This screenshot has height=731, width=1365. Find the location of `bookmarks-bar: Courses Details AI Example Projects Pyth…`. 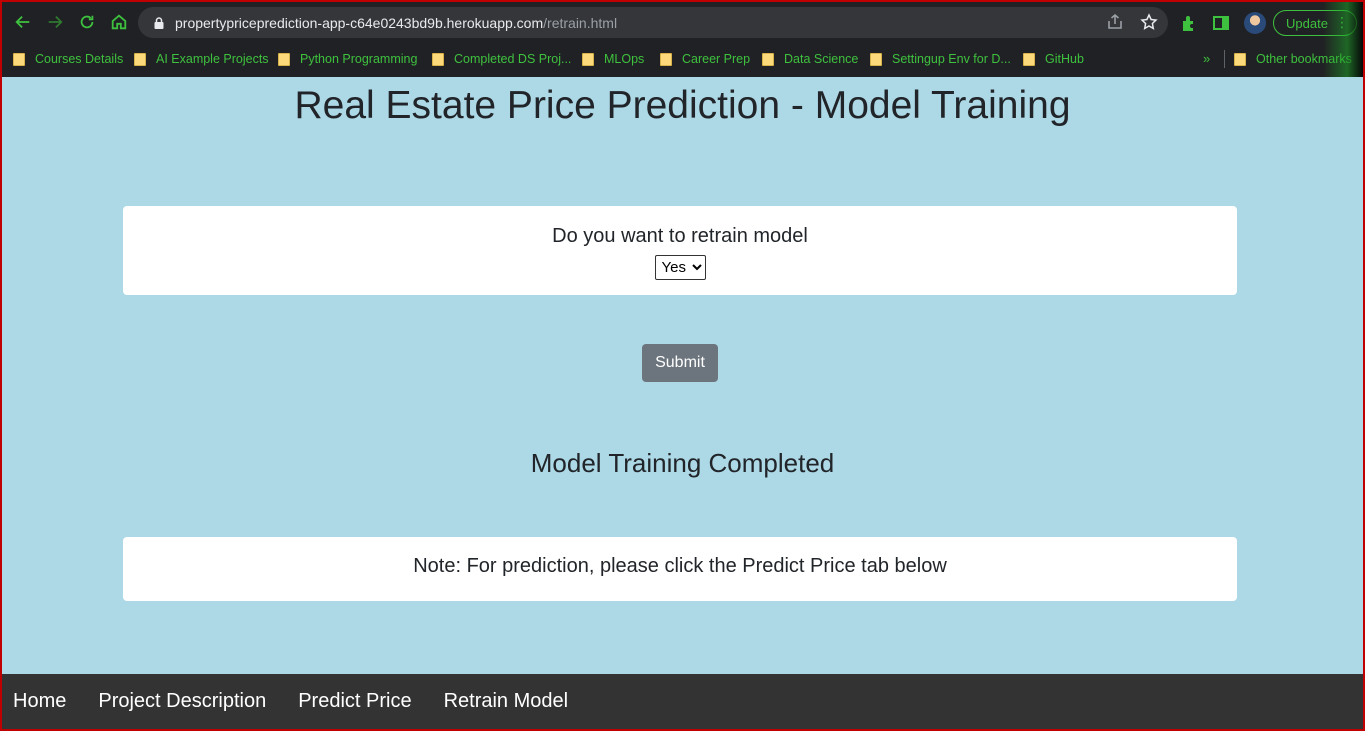

bookmarks-bar: Courses Details AI Example Projects Pyth… is located at coordinates (682, 59).